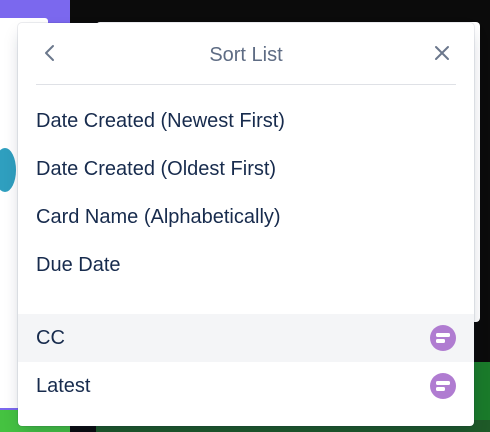 The width and height of the screenshot is (490, 432). I want to click on saved-sort-cc: CC, so click(246, 338).